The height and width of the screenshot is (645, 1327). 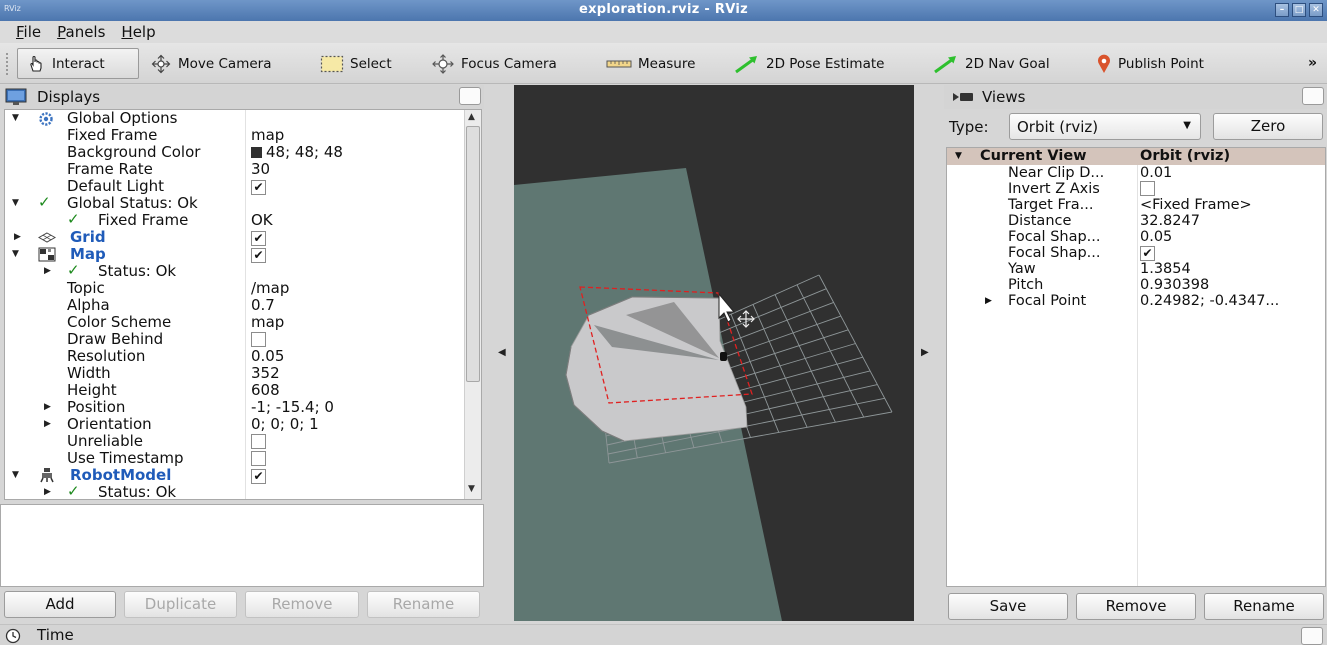 I want to click on robot-icon, so click(x=47, y=475).